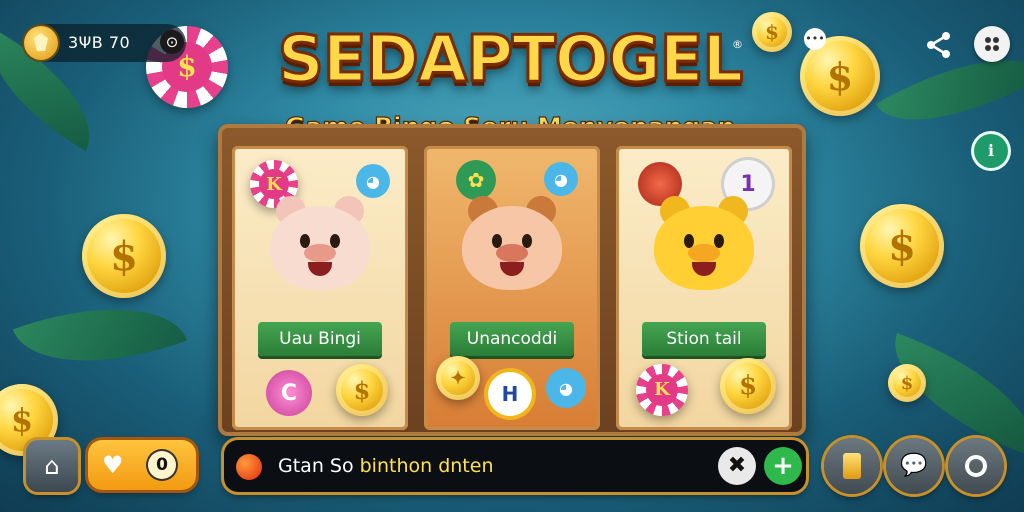 The image size is (1024, 512). What do you see at coordinates (100, 335) in the screenshot?
I see `leaf-decoration` at bounding box center [100, 335].